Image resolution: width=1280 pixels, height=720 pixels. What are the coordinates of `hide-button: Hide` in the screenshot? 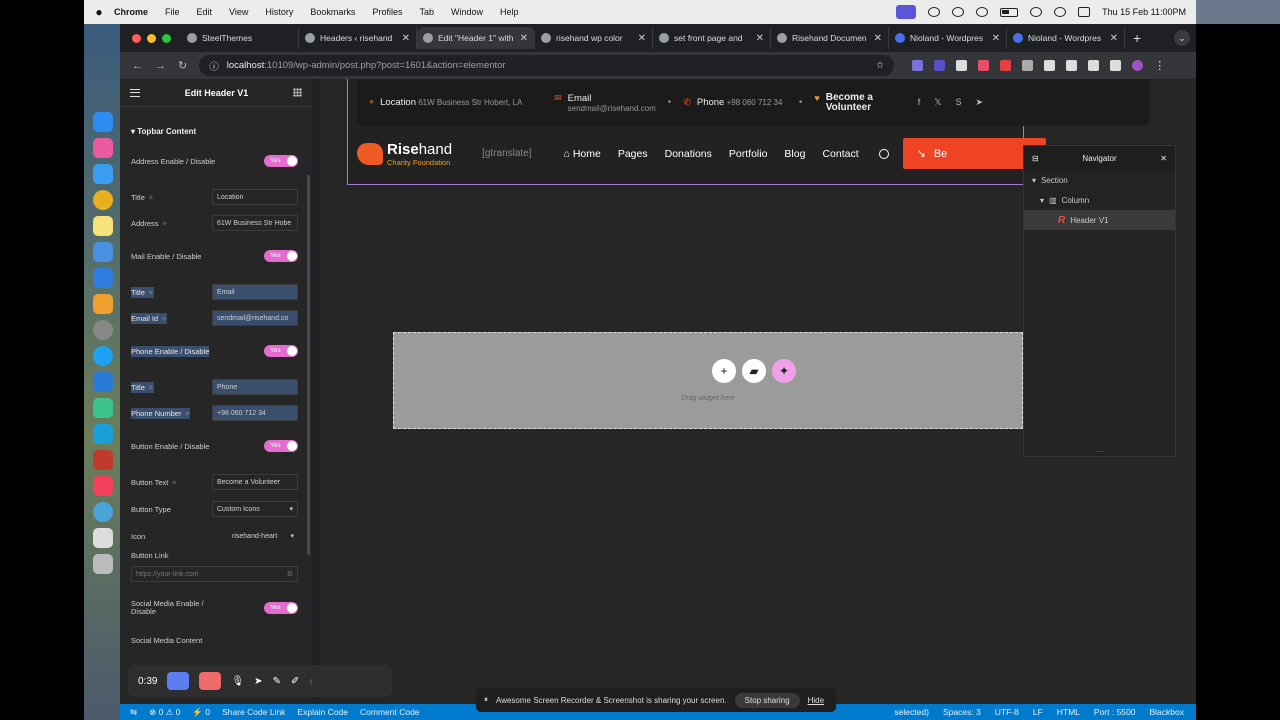 It's located at (816, 700).